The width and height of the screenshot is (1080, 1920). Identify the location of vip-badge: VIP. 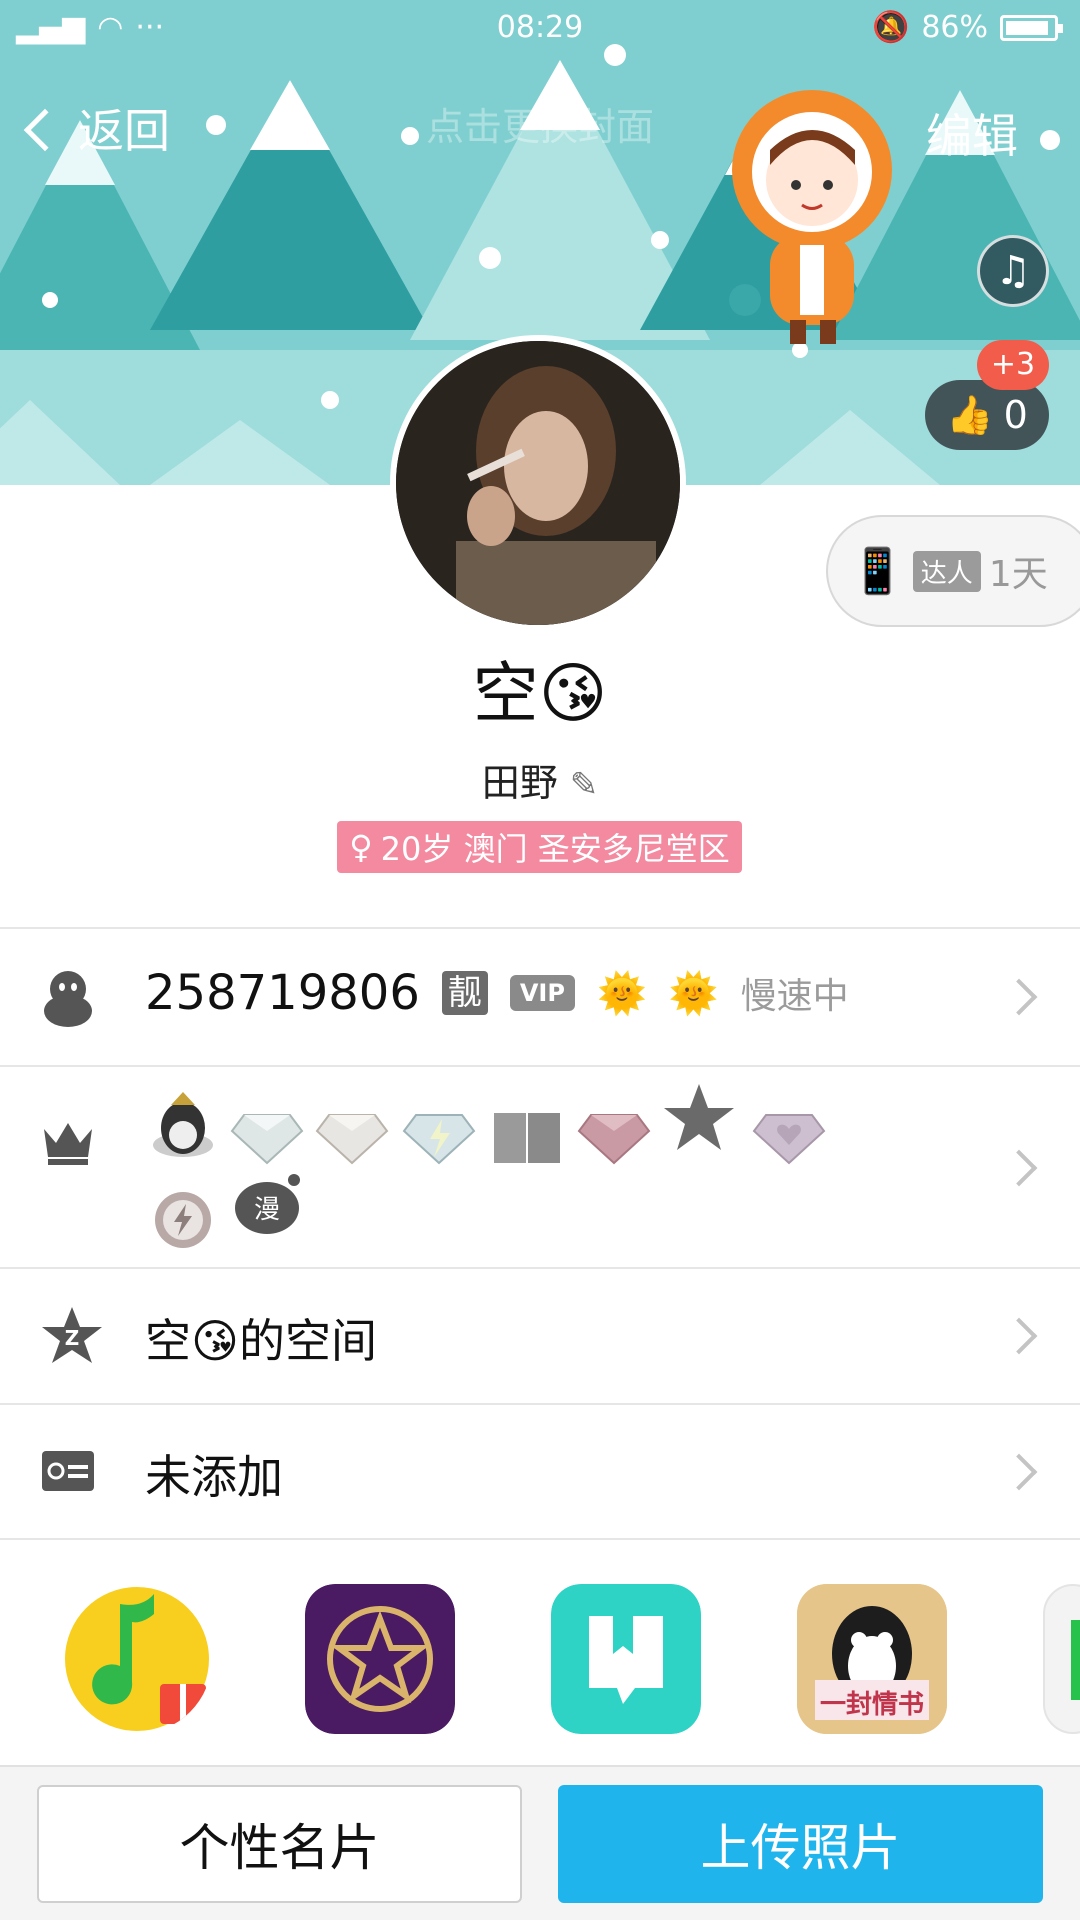
(542, 993).